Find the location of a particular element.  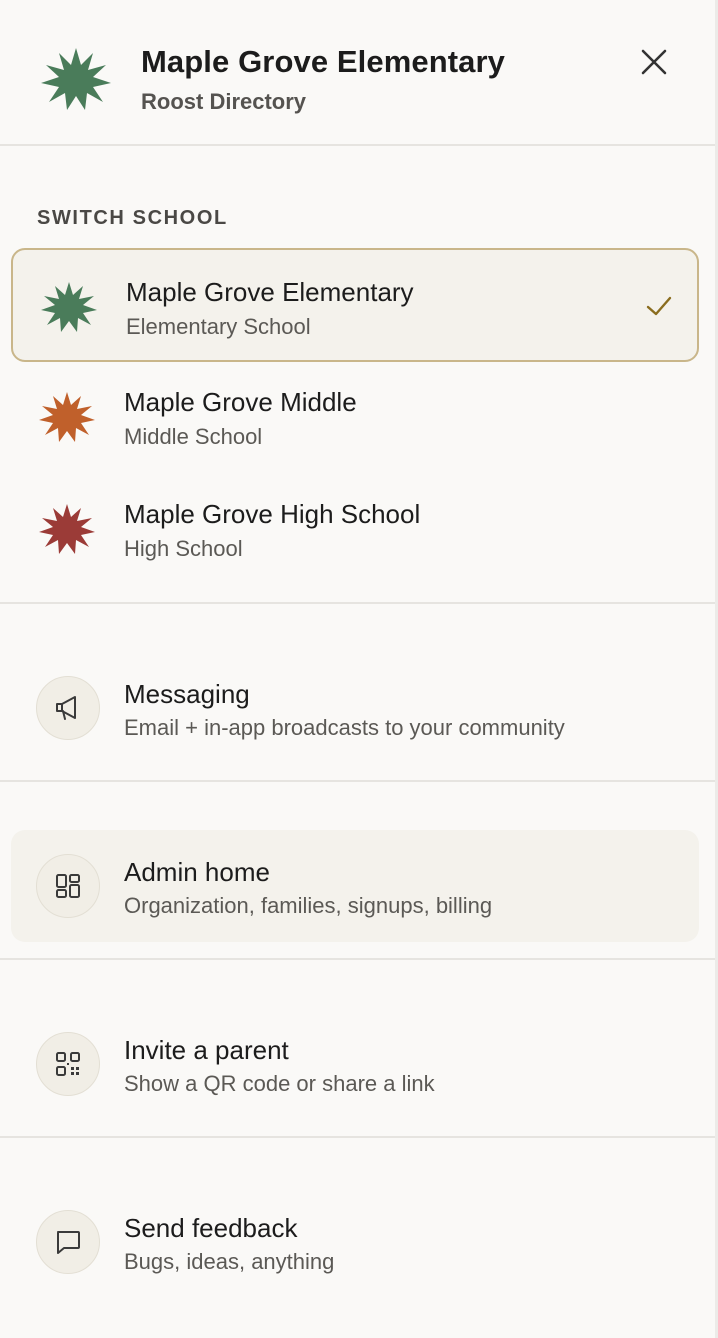

check-icon is located at coordinates (659, 306).